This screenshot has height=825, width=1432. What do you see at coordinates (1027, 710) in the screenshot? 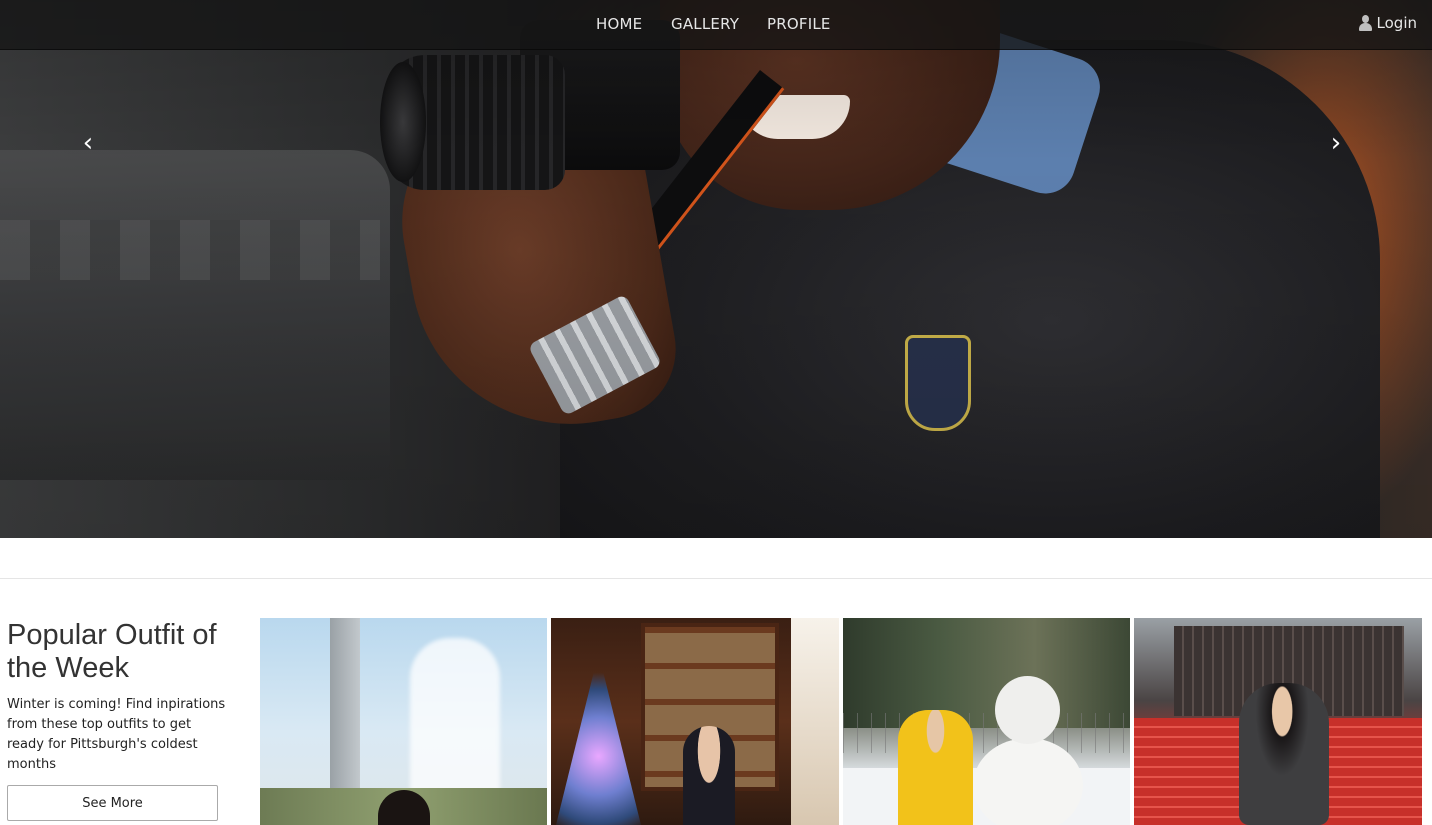
I see `snowman-head-shape` at bounding box center [1027, 710].